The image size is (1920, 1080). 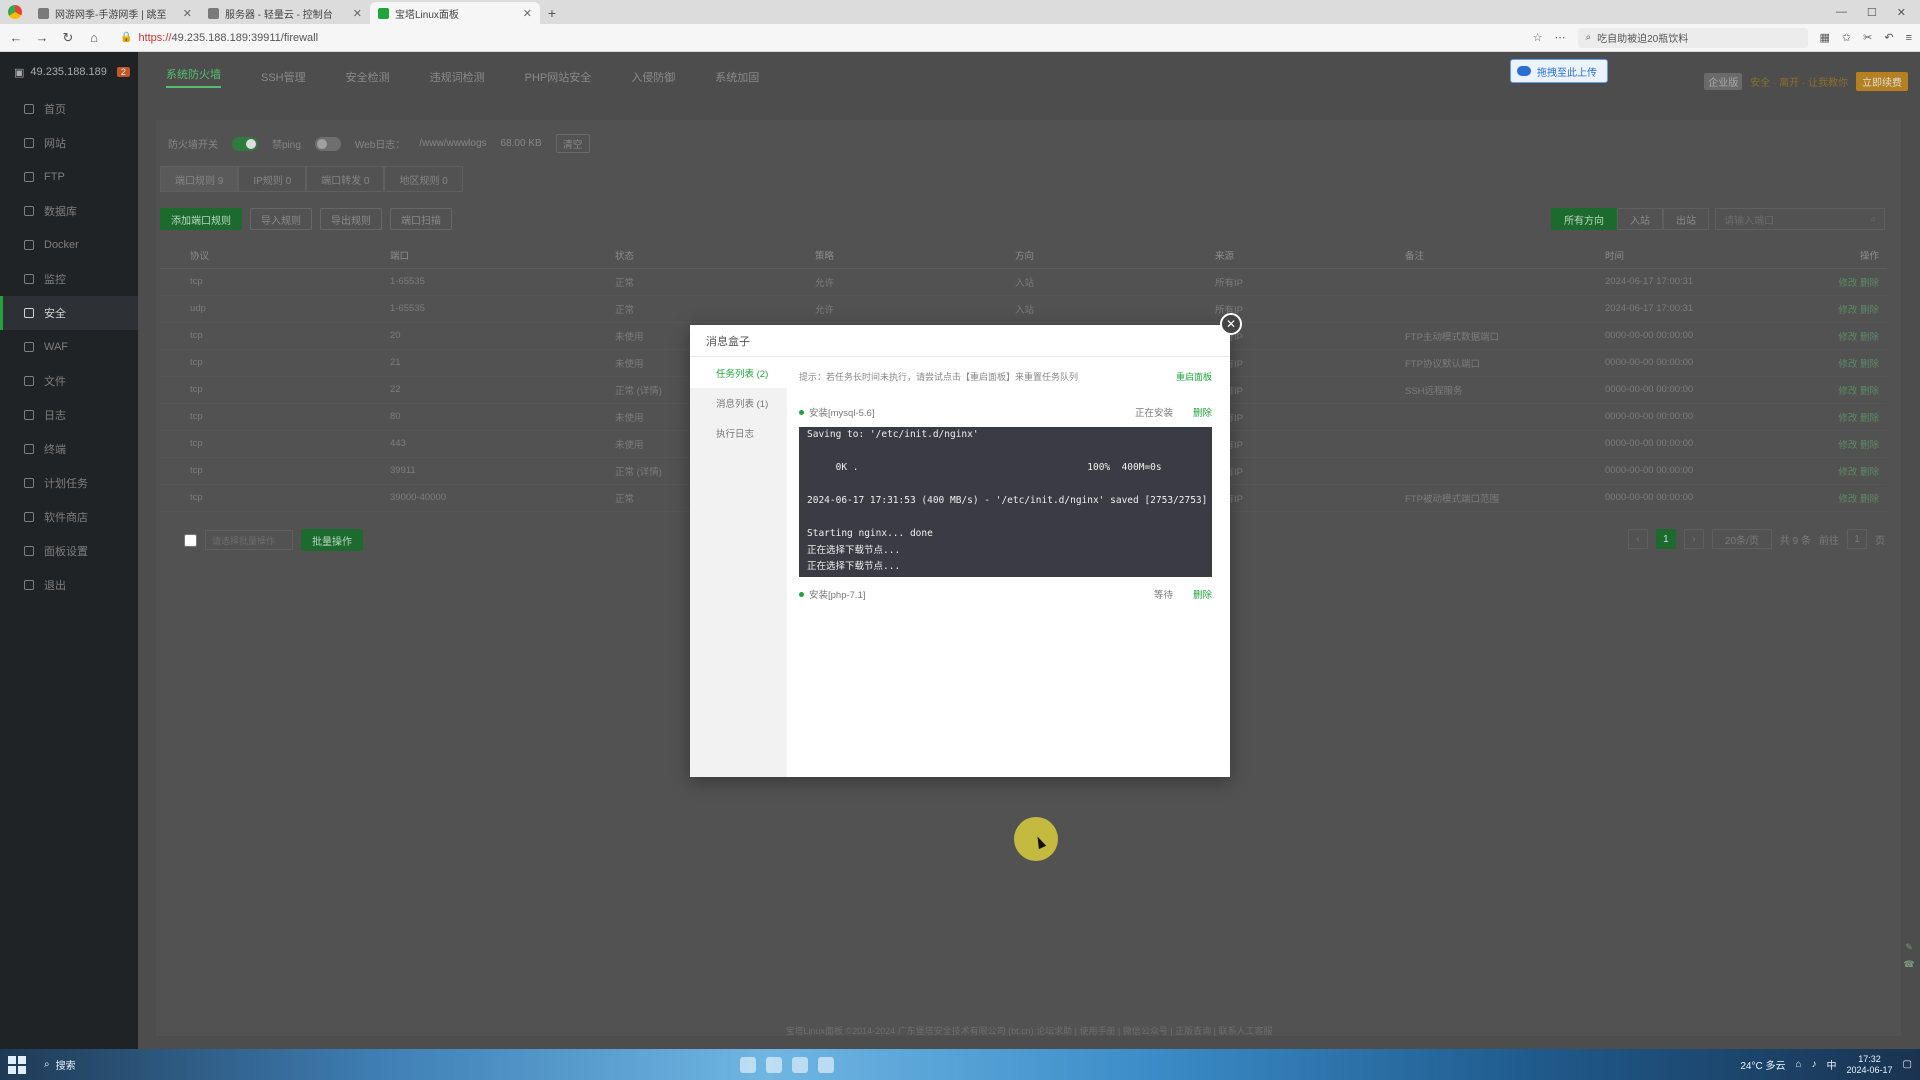 I want to click on direction-button: 入站, so click(x=1640, y=219).